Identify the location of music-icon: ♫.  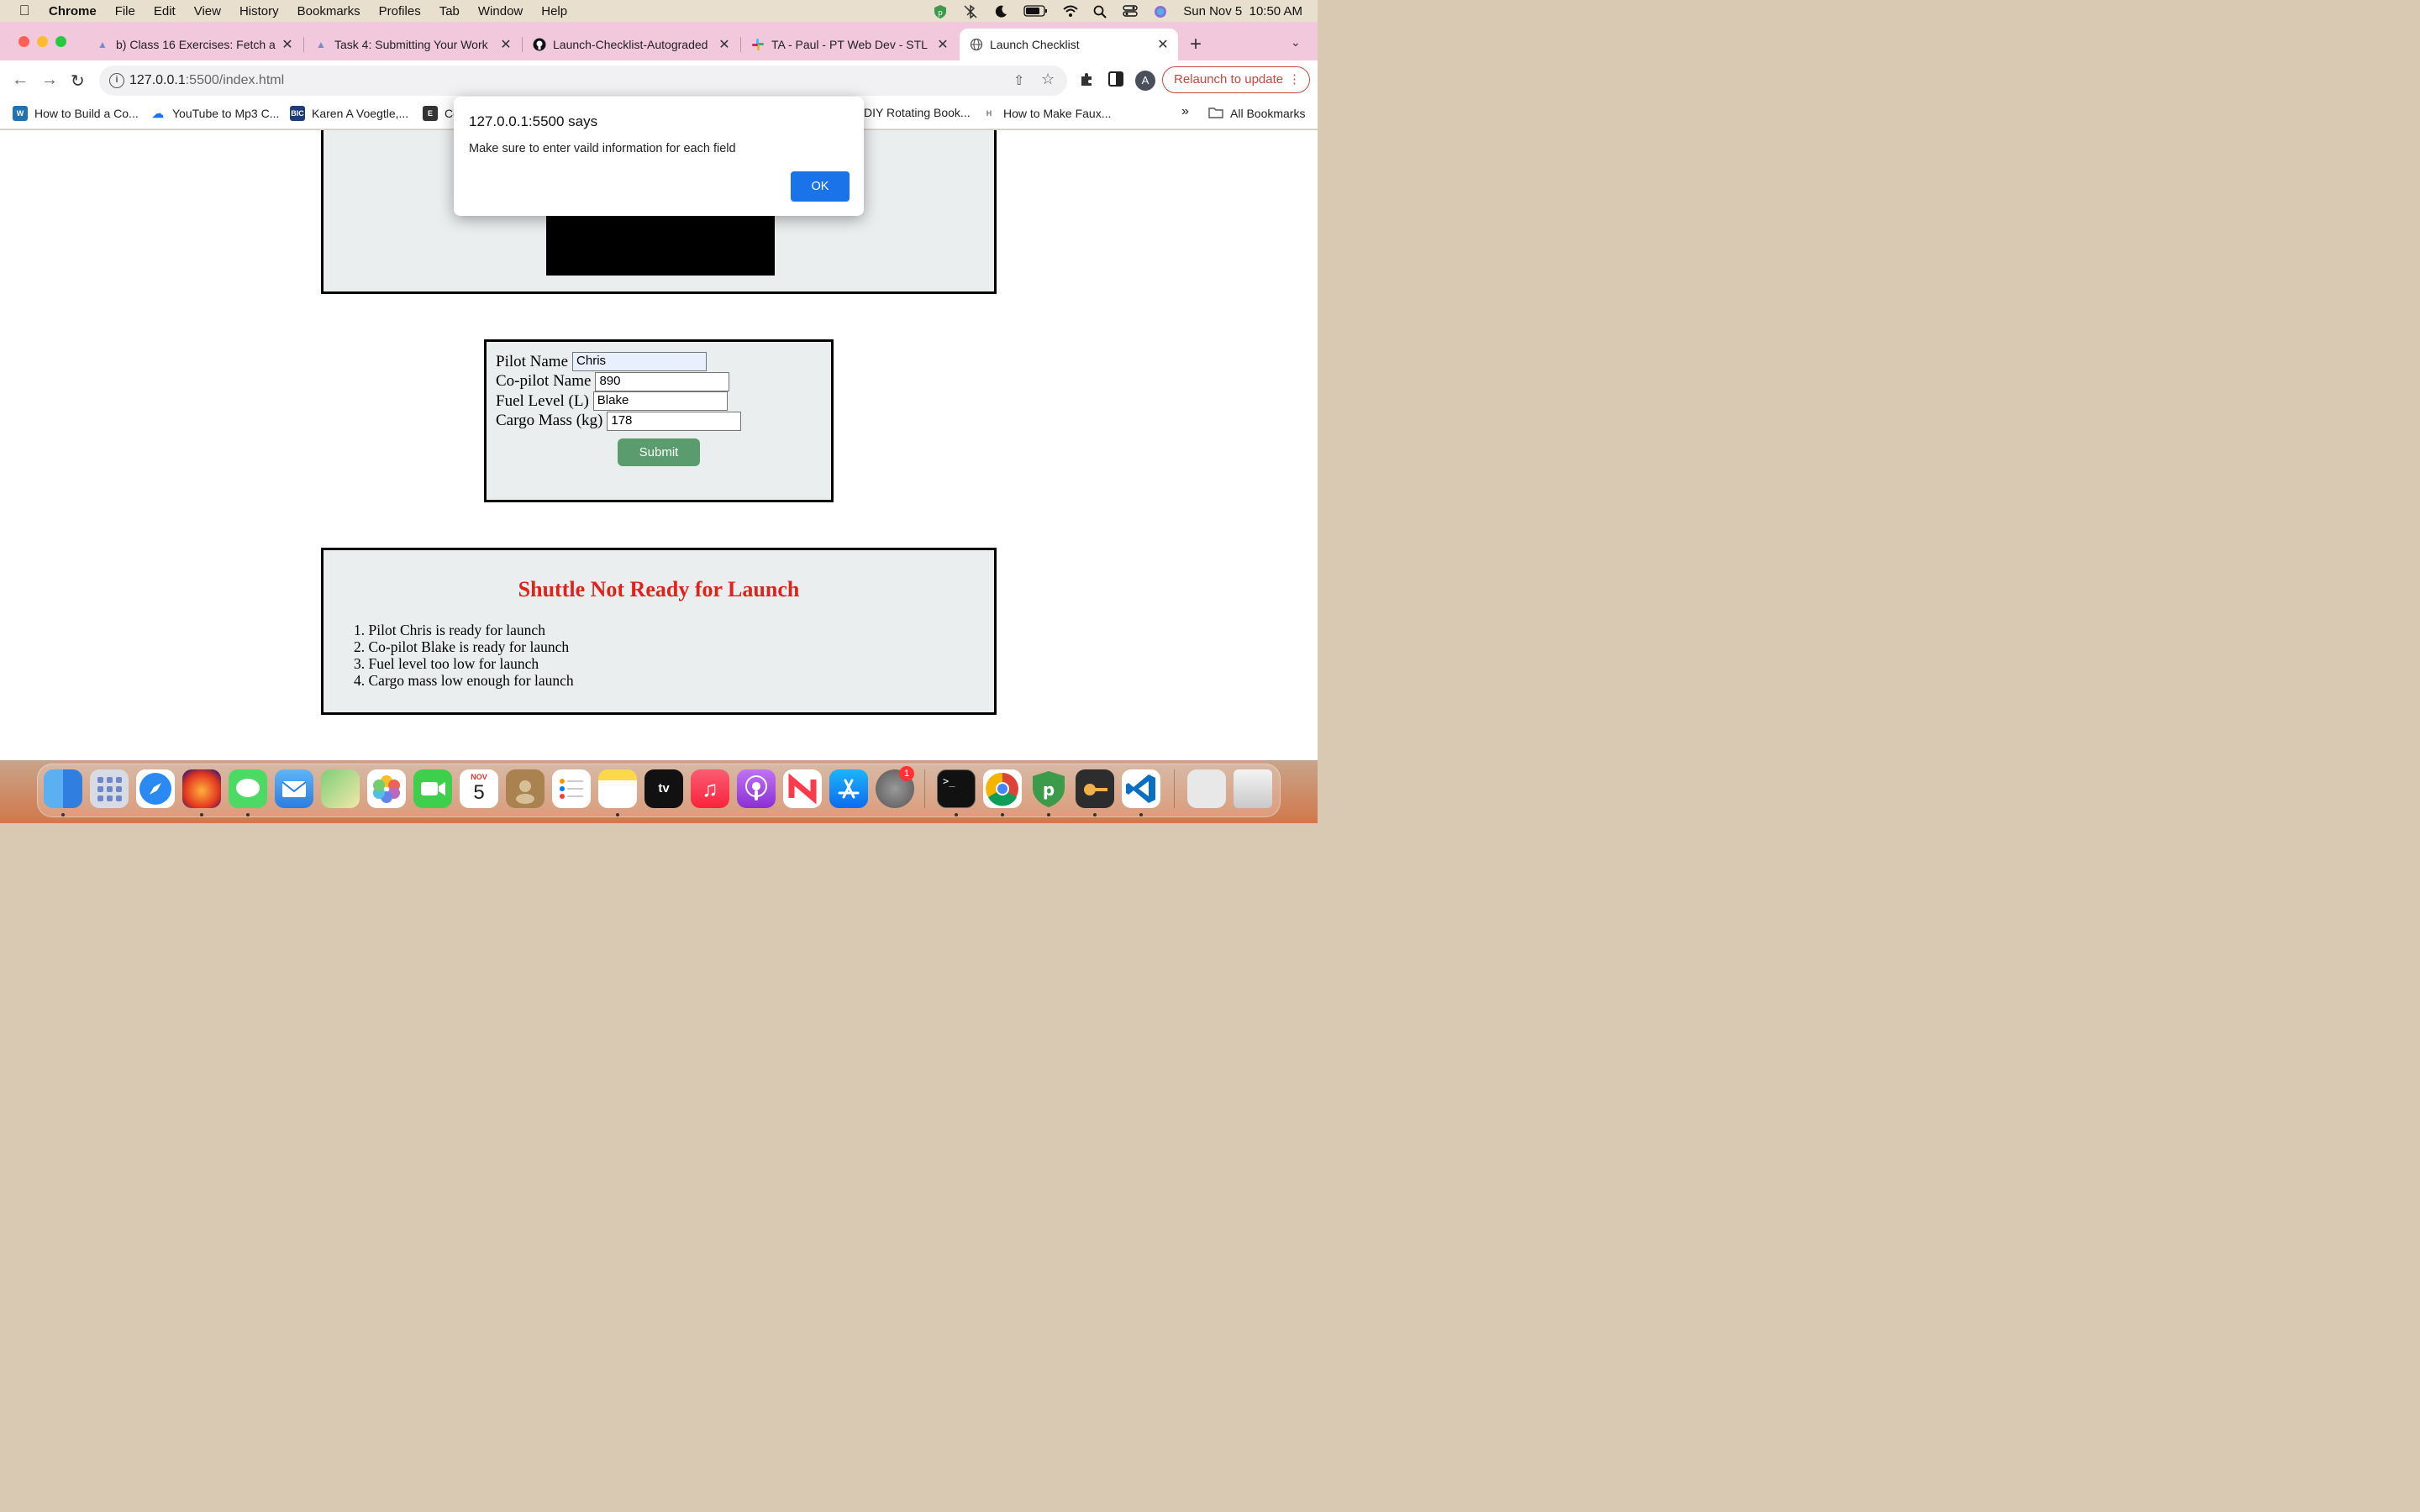
(710, 788).